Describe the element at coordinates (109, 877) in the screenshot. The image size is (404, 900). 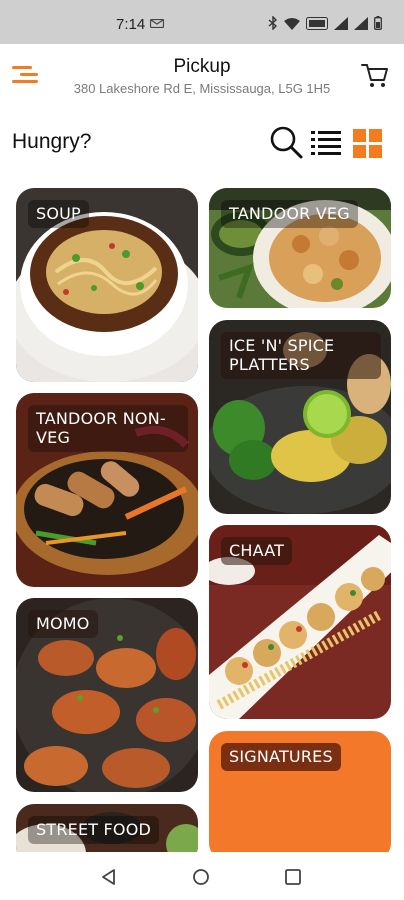
I see `back-icon` at that location.